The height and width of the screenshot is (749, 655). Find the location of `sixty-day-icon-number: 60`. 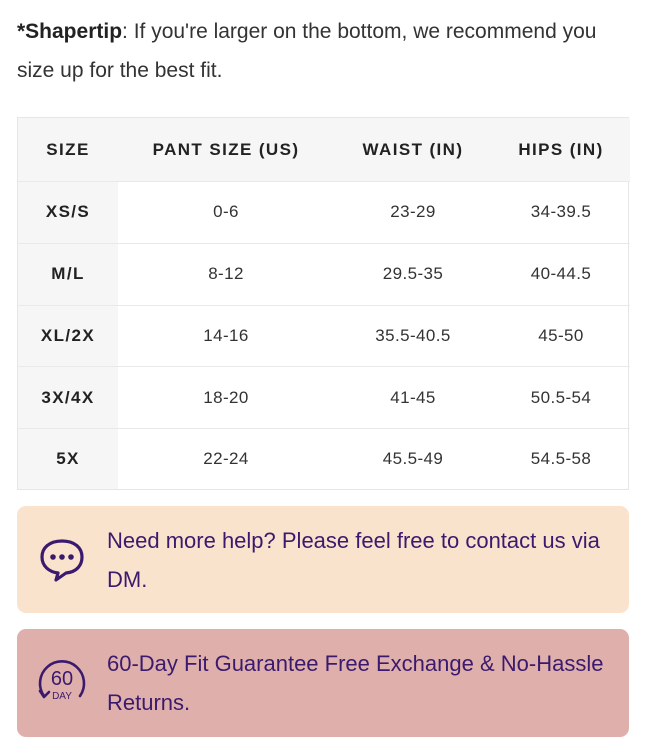

sixty-day-icon-number: 60 is located at coordinates (62, 679).